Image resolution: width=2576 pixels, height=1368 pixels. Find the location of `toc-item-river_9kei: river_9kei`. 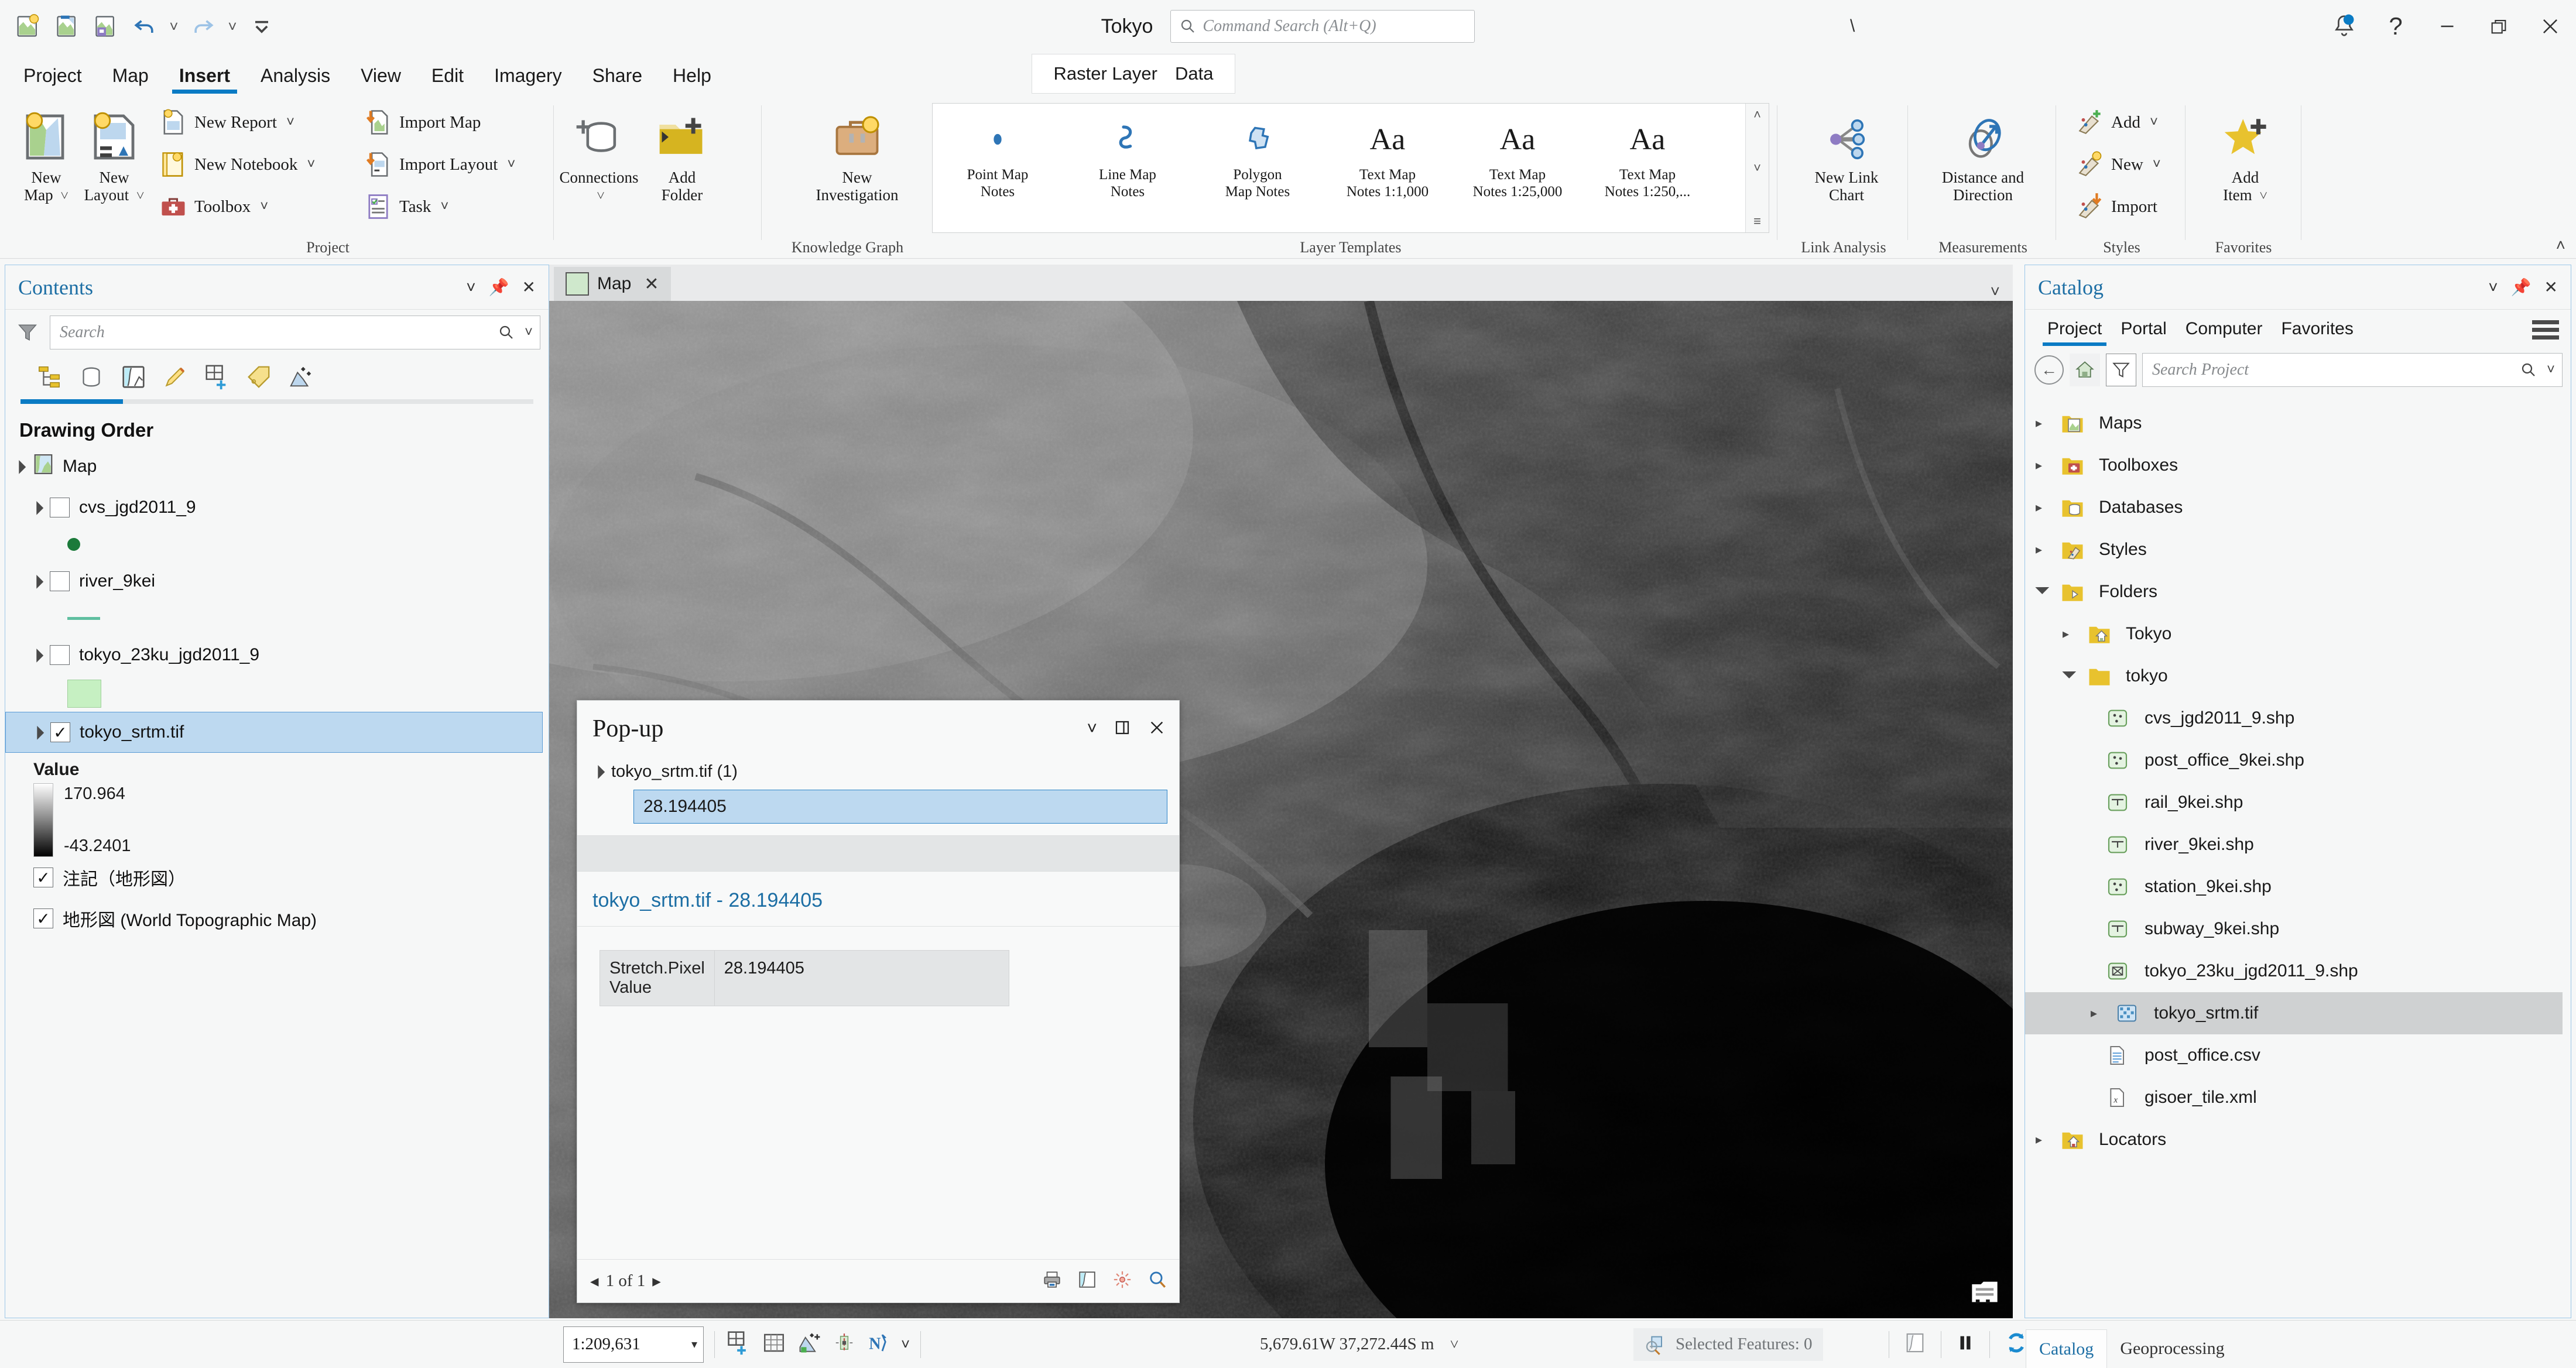

toc-item-river_9kei: river_9kei is located at coordinates (277, 581).